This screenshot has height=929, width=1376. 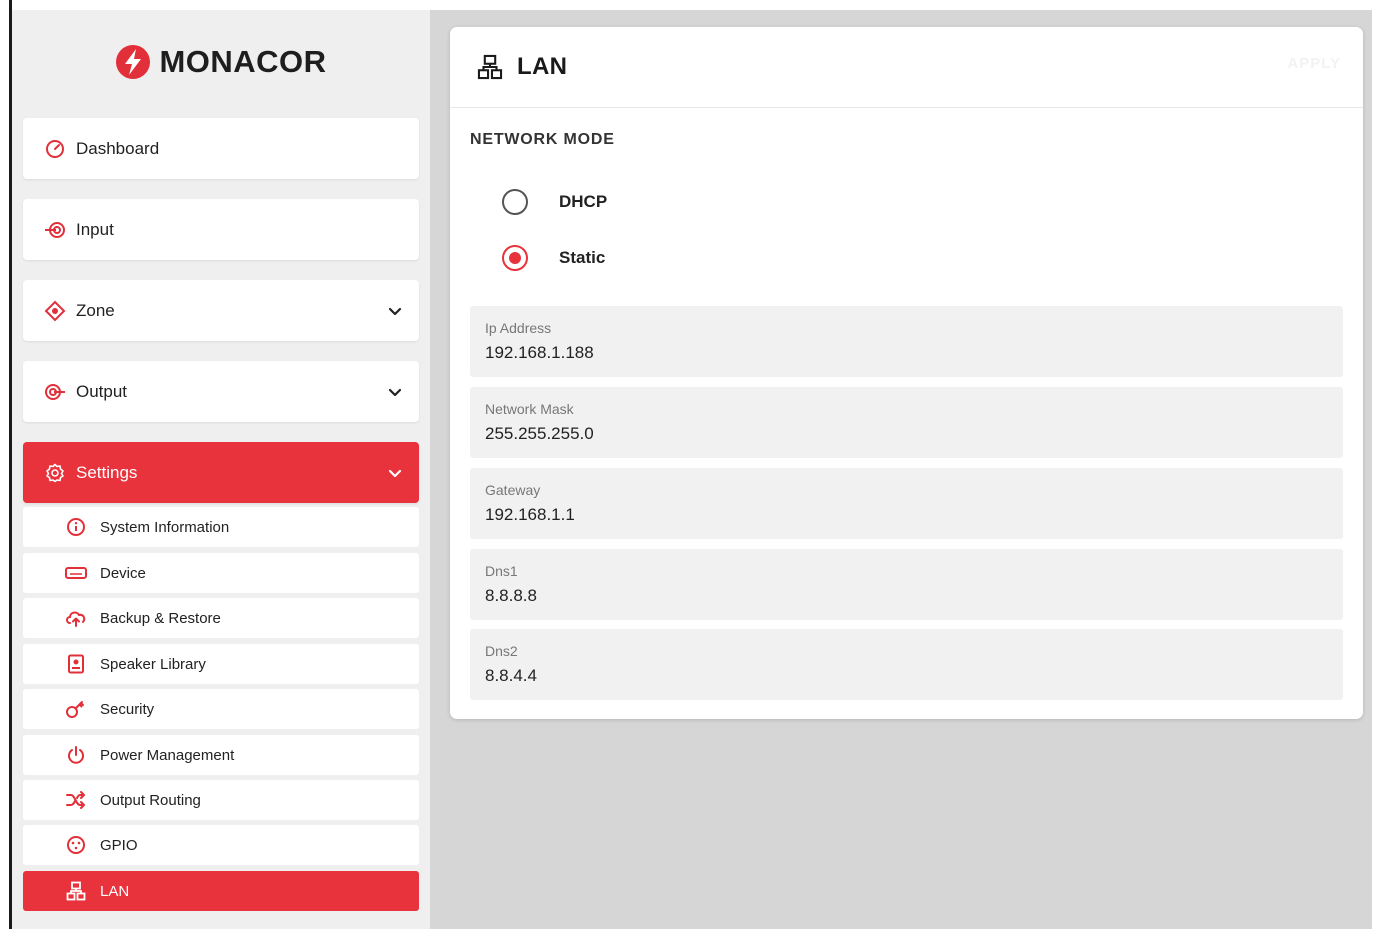 I want to click on dns2-field: Dns2, so click(x=906, y=664).